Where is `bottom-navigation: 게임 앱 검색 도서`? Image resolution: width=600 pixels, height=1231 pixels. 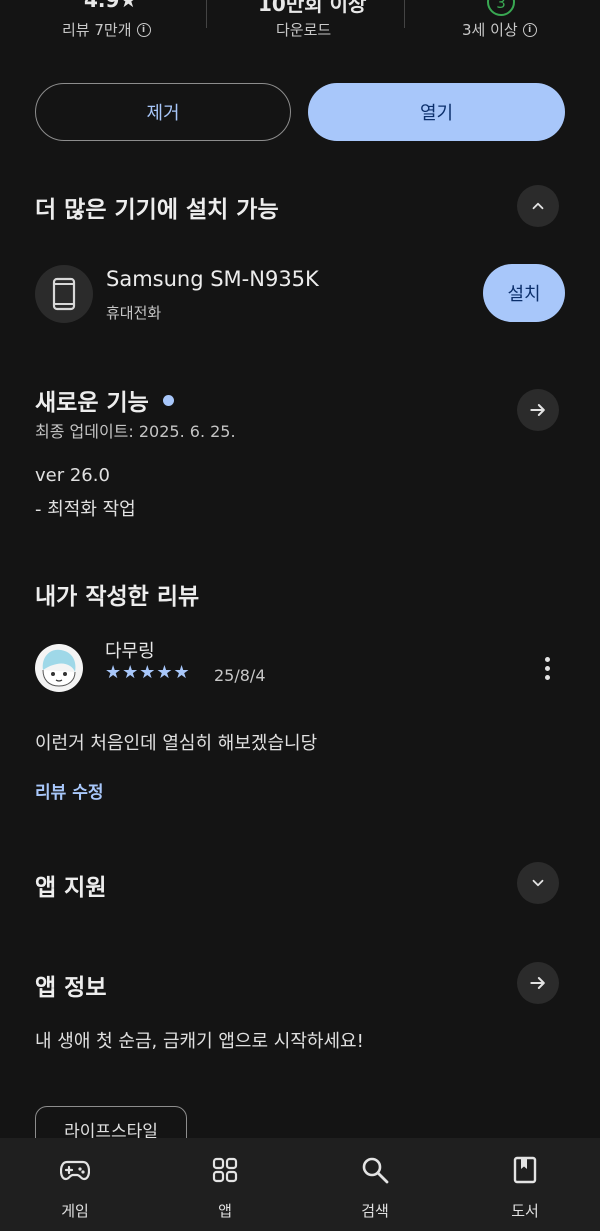
bottom-navigation: 게임 앱 검색 도서 is located at coordinates (300, 1184).